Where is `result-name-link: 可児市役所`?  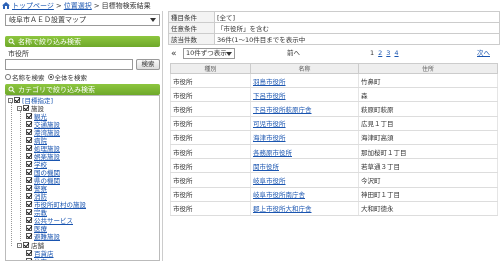 result-name-link: 可児市役所 is located at coordinates (269, 124).